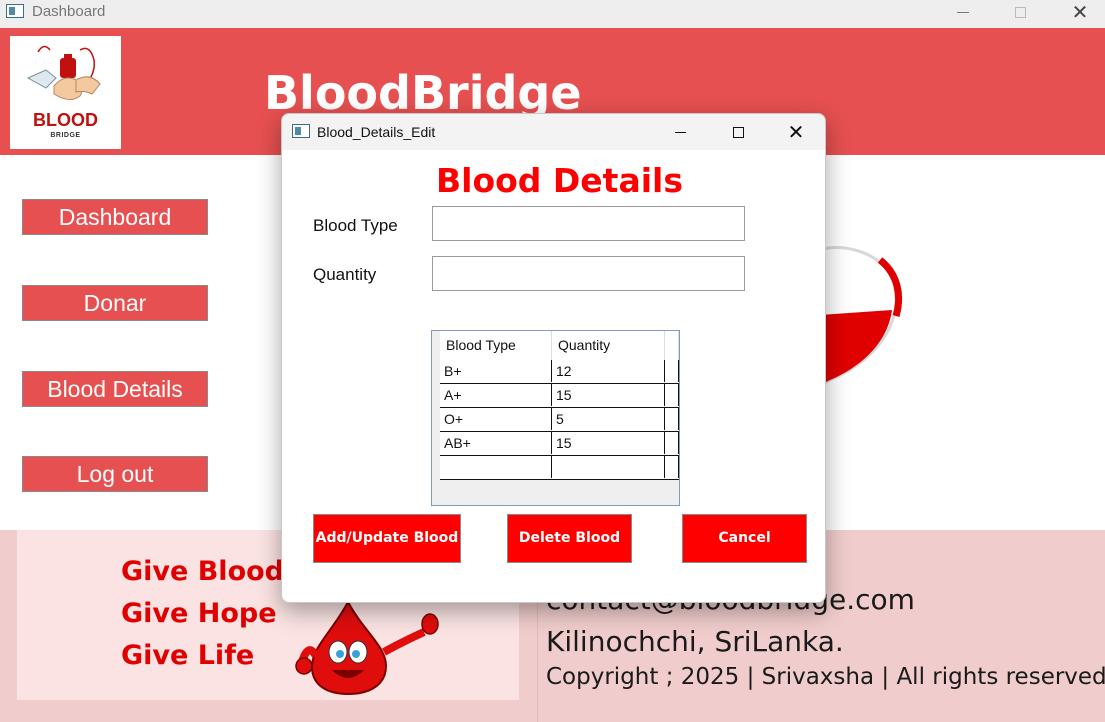 The height and width of the screenshot is (722, 1105). I want to click on logo: BLOOD BRIDGE, so click(65, 92).